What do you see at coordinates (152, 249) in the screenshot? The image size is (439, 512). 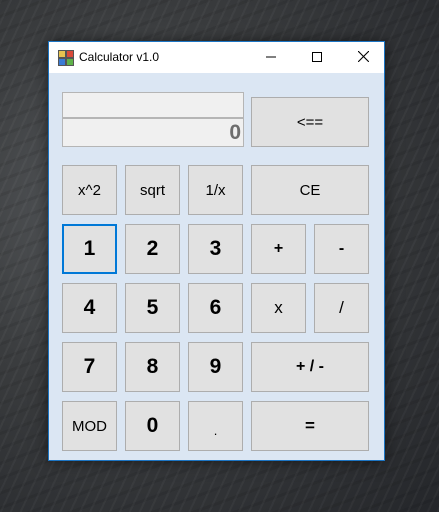 I see `digit-2-button: 2` at bounding box center [152, 249].